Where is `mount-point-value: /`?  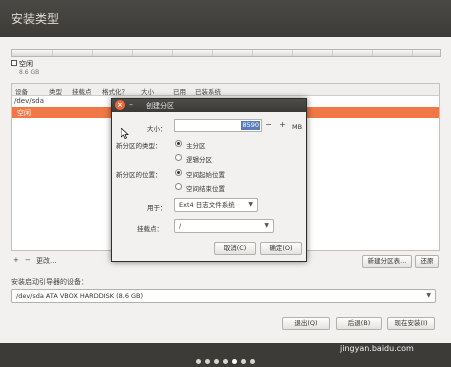 mount-point-value: / is located at coordinates (180, 226).